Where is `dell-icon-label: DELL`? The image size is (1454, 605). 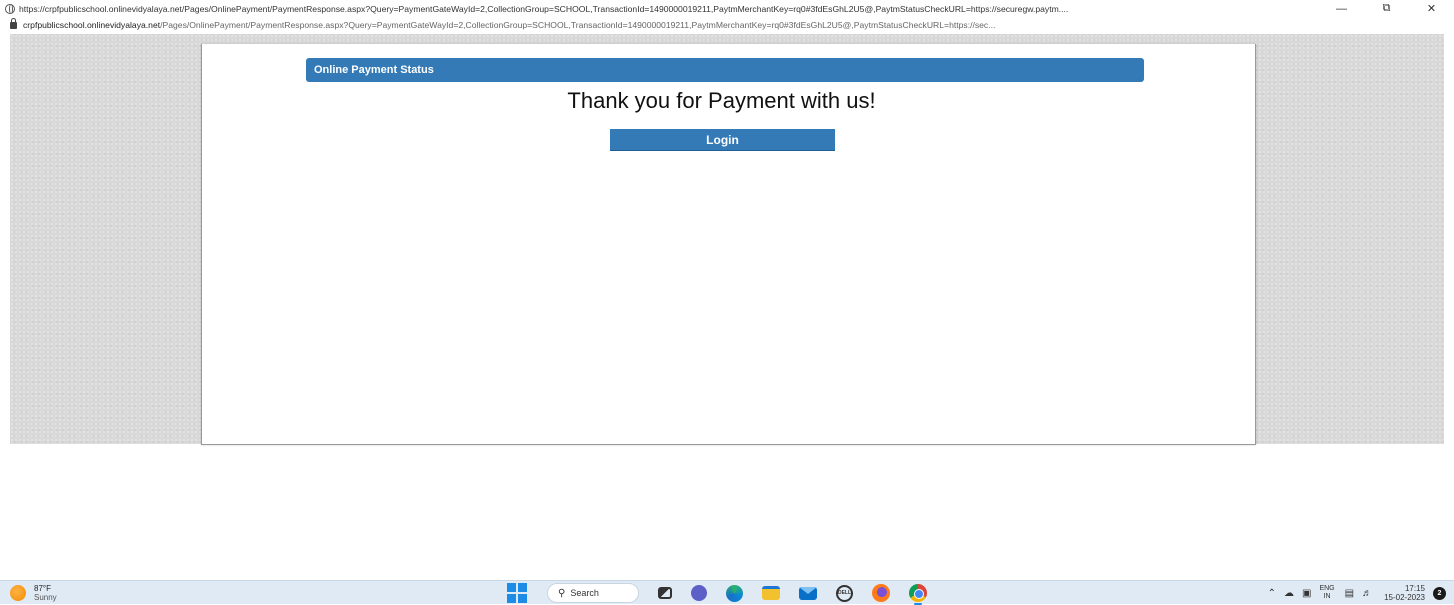
dell-icon-label: DELL is located at coordinates (844, 593).